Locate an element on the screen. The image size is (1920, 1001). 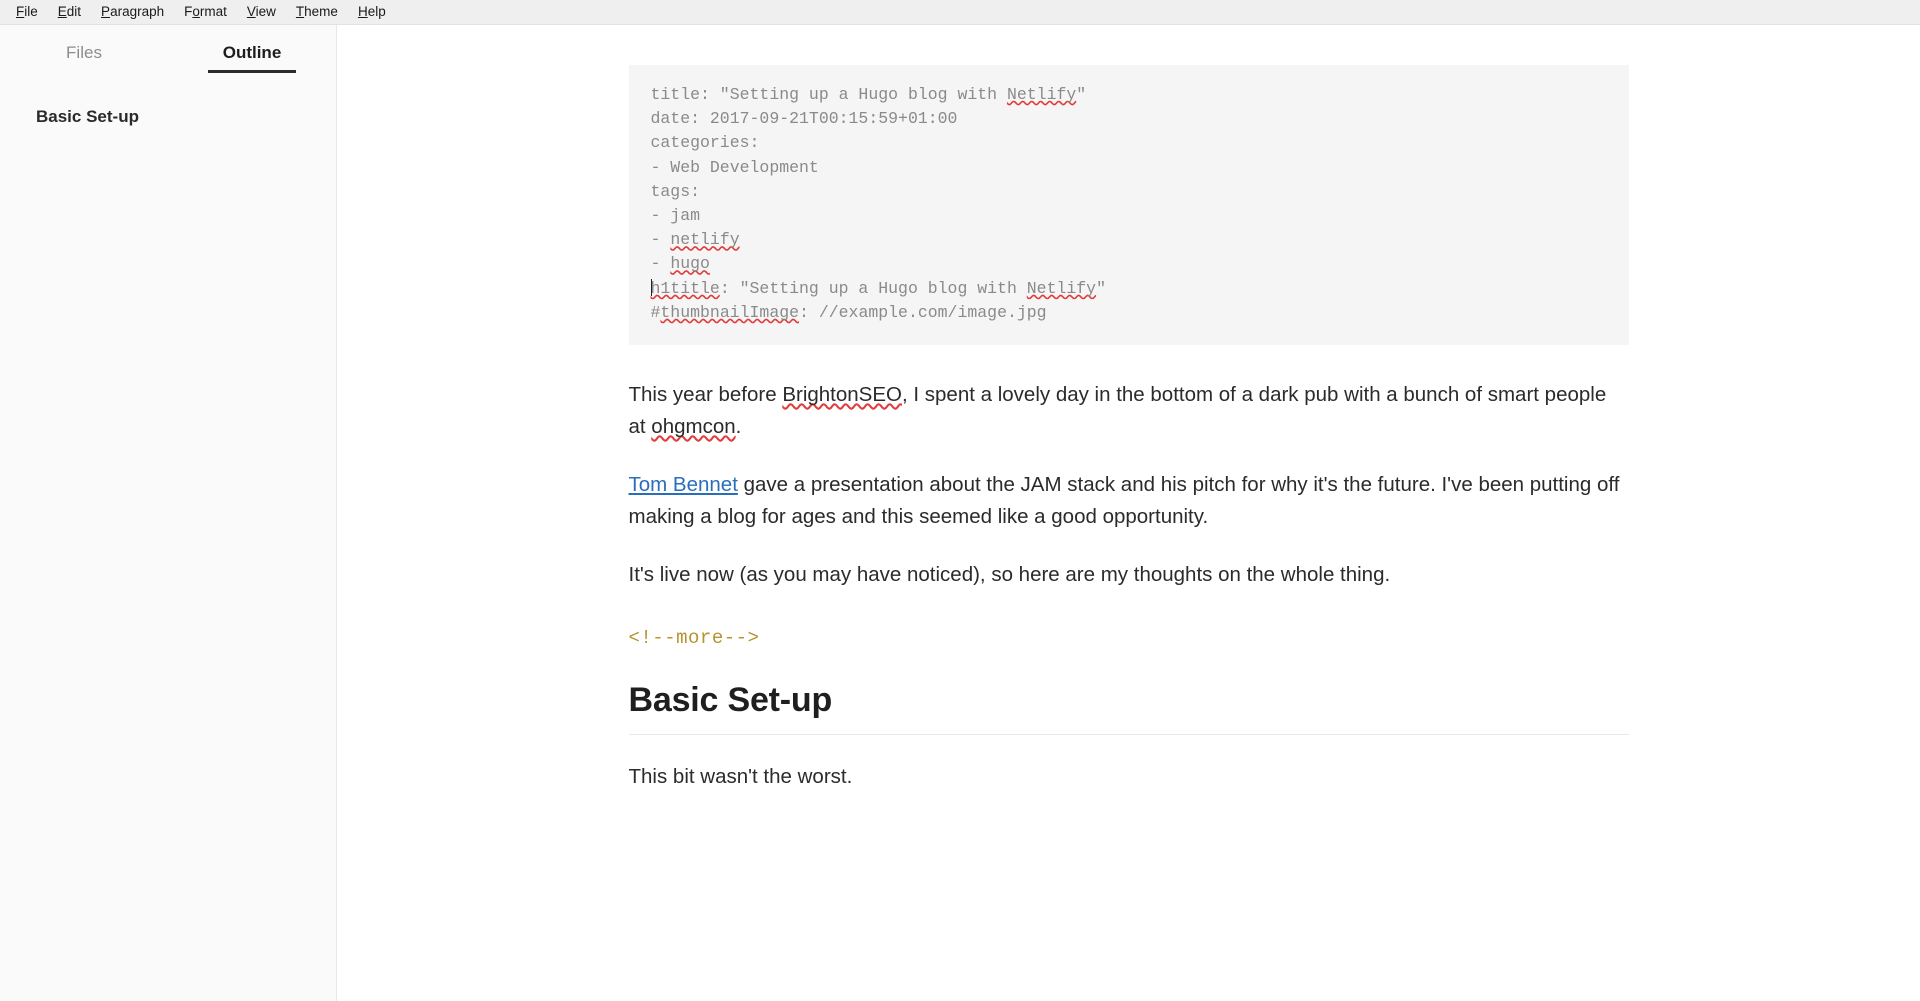
menu-format: Format is located at coordinates (205, 12).